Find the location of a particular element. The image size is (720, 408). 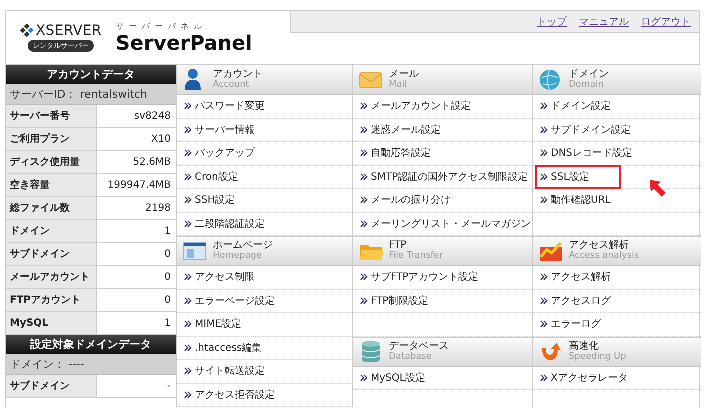

logo-title: ServerPanel is located at coordinates (184, 43).